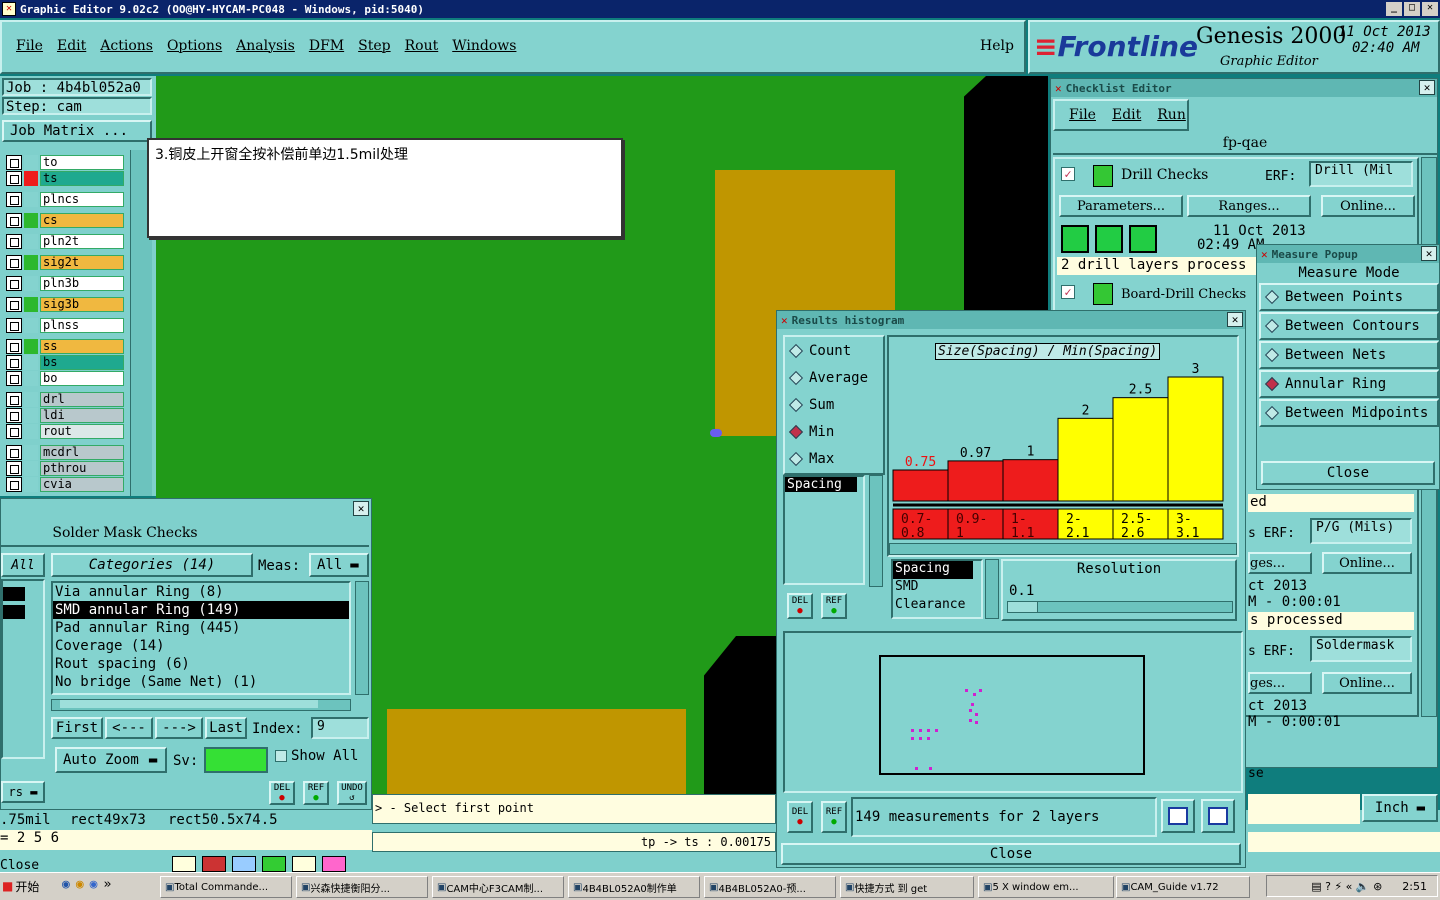 The height and width of the screenshot is (900, 1440). Describe the element at coordinates (634, 887) in the screenshot. I see `taskbar-item: ▣ 4B4BL052A0制作单` at that location.